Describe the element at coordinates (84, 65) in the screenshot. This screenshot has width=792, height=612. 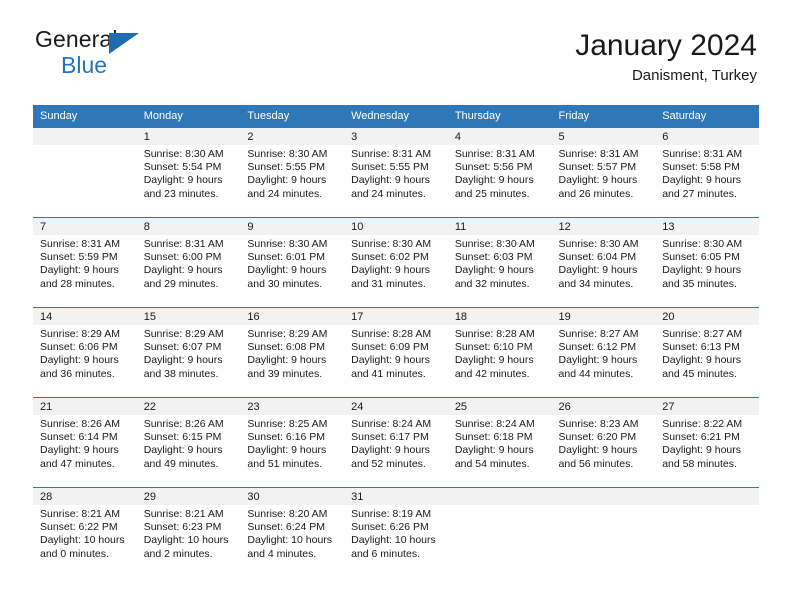
I see `logo-text-blue: Blue` at that location.